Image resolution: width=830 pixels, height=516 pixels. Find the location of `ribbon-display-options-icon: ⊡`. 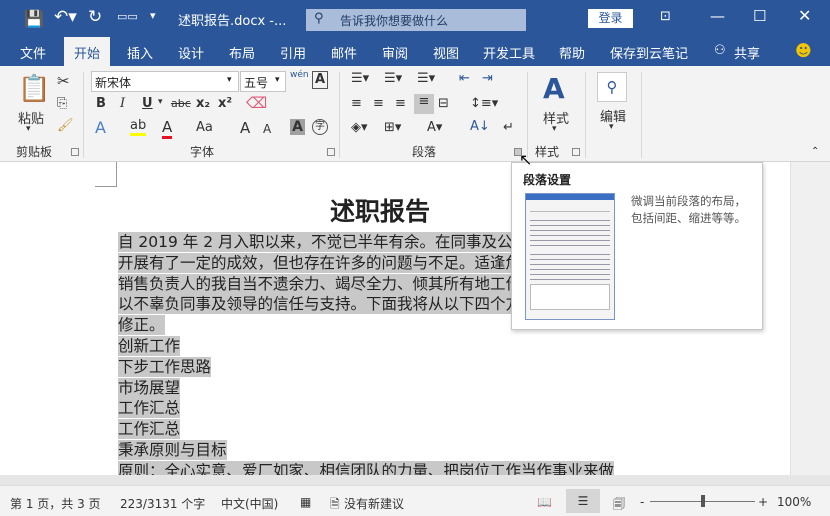

ribbon-display-options-icon: ⊡ is located at coordinates (665, 16).